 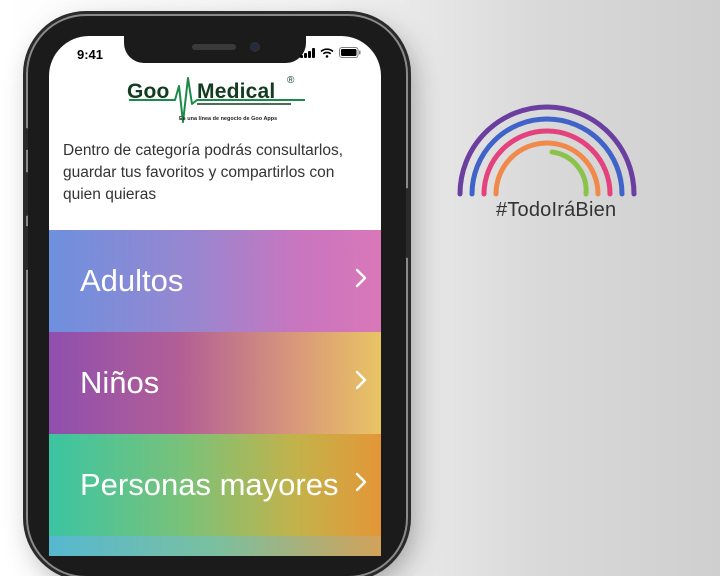 What do you see at coordinates (307, 52) in the screenshot?
I see `signal-icon` at bounding box center [307, 52].